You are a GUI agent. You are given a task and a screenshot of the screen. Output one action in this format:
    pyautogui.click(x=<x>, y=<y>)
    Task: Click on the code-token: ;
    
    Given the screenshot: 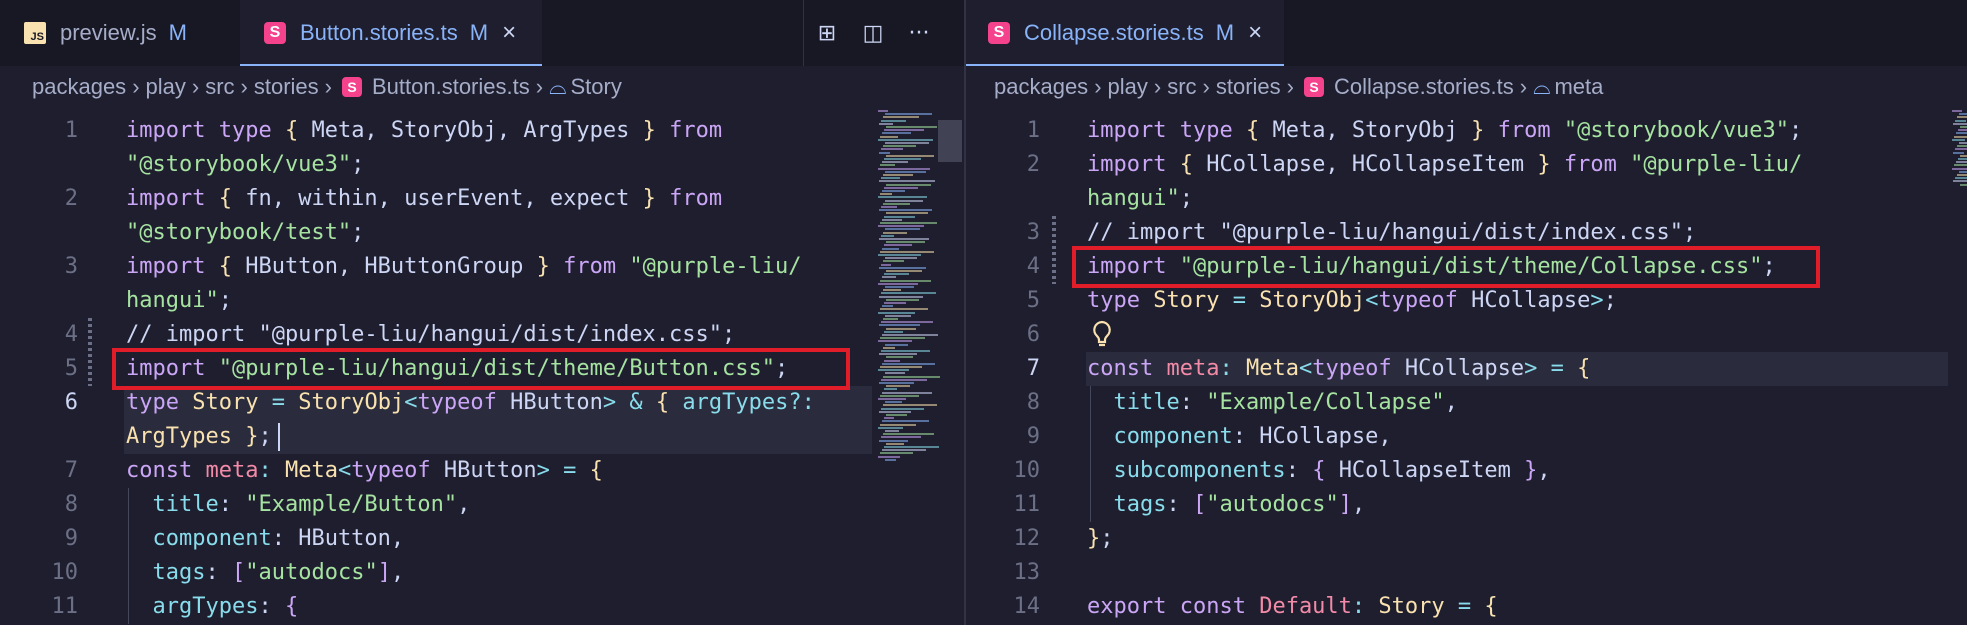 What is the action you would take?
    pyautogui.click(x=225, y=300)
    